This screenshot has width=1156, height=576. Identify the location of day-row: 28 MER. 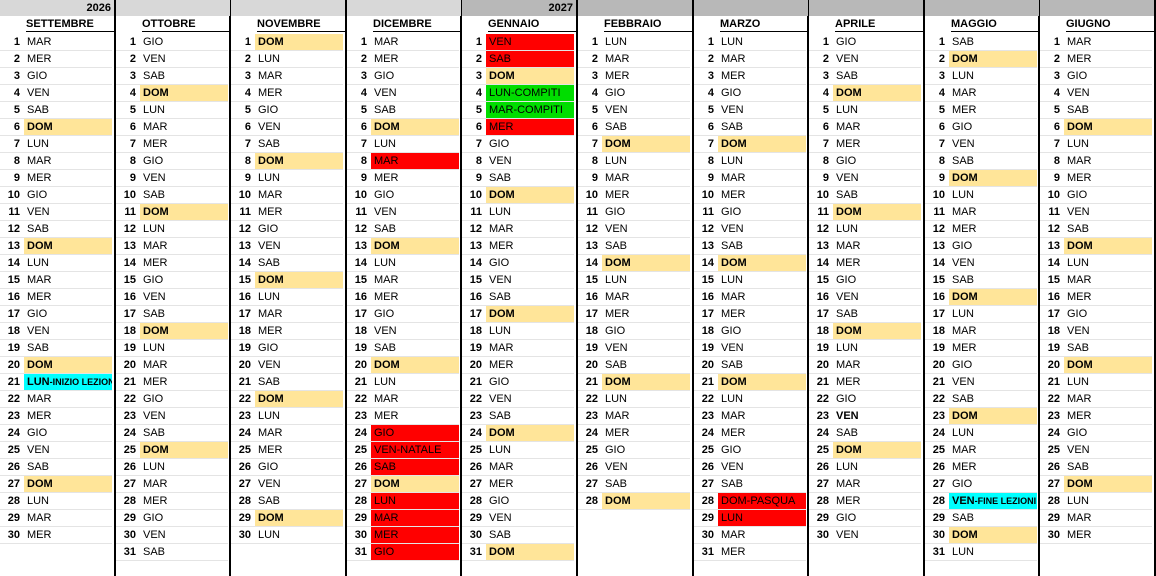
(865, 501).